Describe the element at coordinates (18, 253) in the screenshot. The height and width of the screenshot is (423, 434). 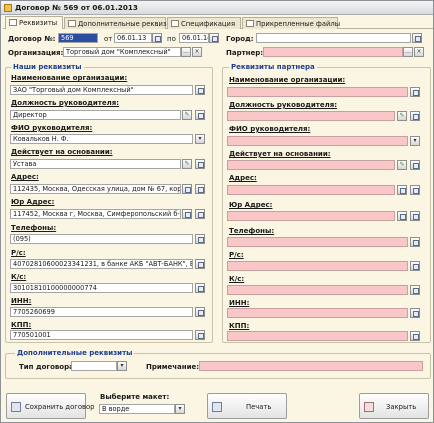
I see `our-field-label: Р/с:` at that location.